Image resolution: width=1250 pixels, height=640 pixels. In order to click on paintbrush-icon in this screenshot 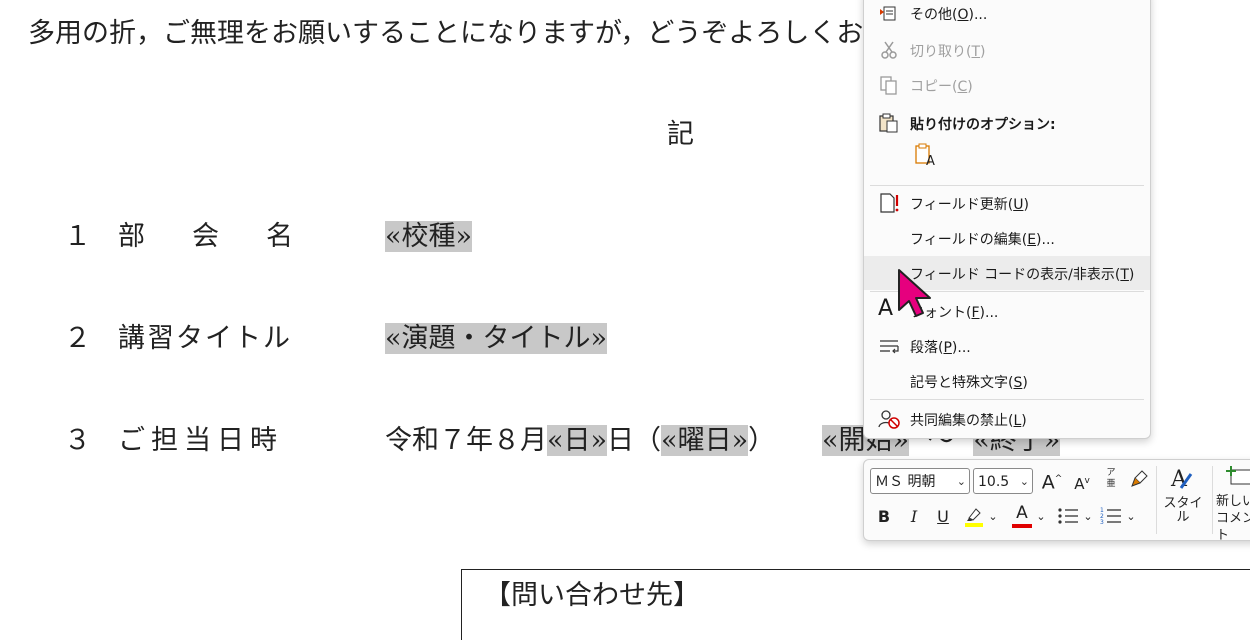, I will do `click(1139, 478)`.